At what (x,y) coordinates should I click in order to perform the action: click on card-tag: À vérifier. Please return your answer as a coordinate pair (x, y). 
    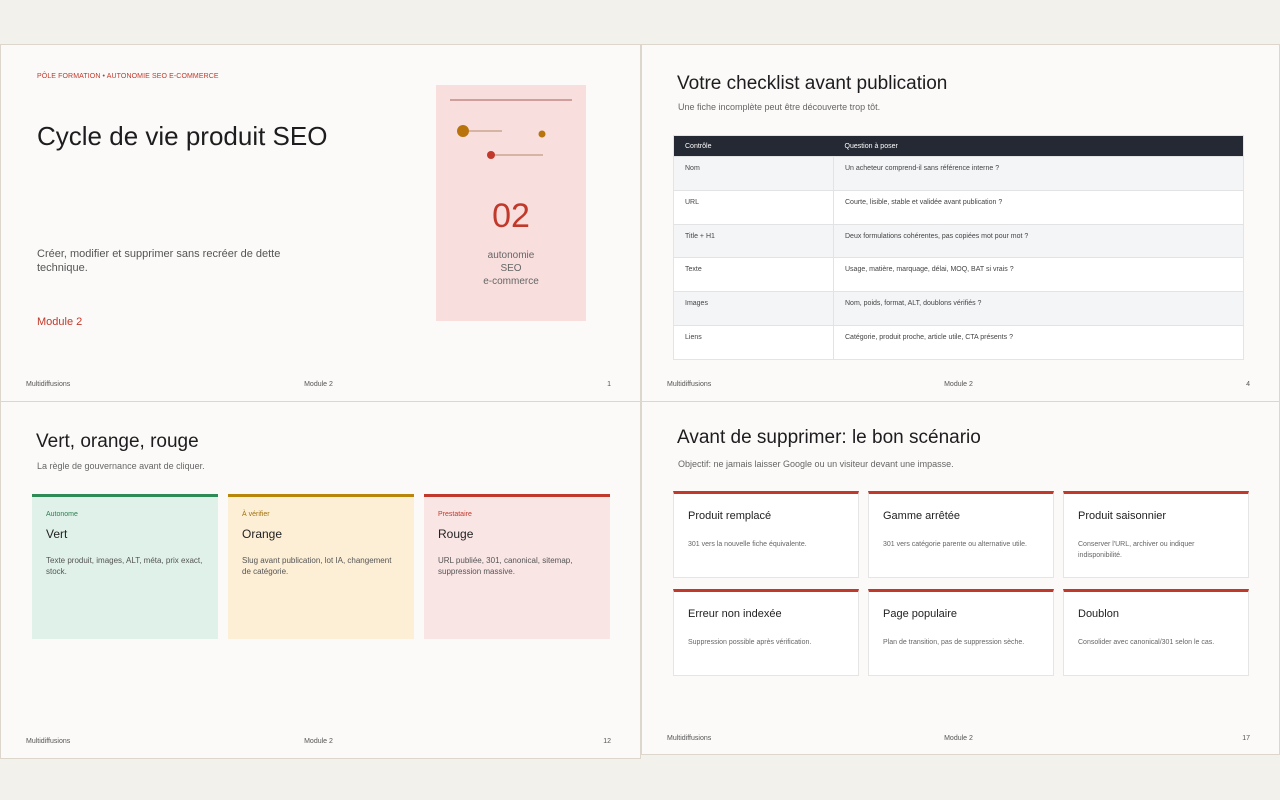
    Looking at the image, I should click on (256, 514).